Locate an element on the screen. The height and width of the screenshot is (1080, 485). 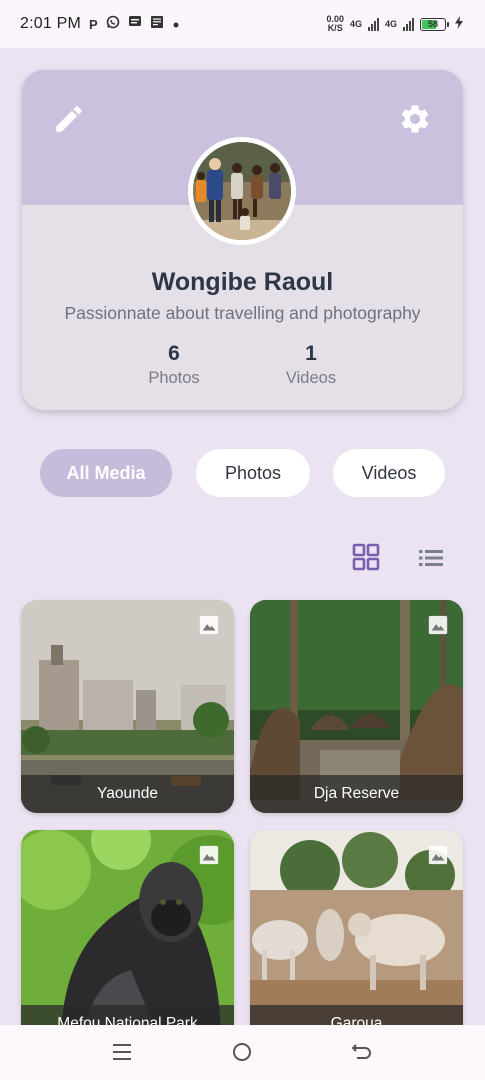
recent-apps-button is located at coordinates (122, 1052).